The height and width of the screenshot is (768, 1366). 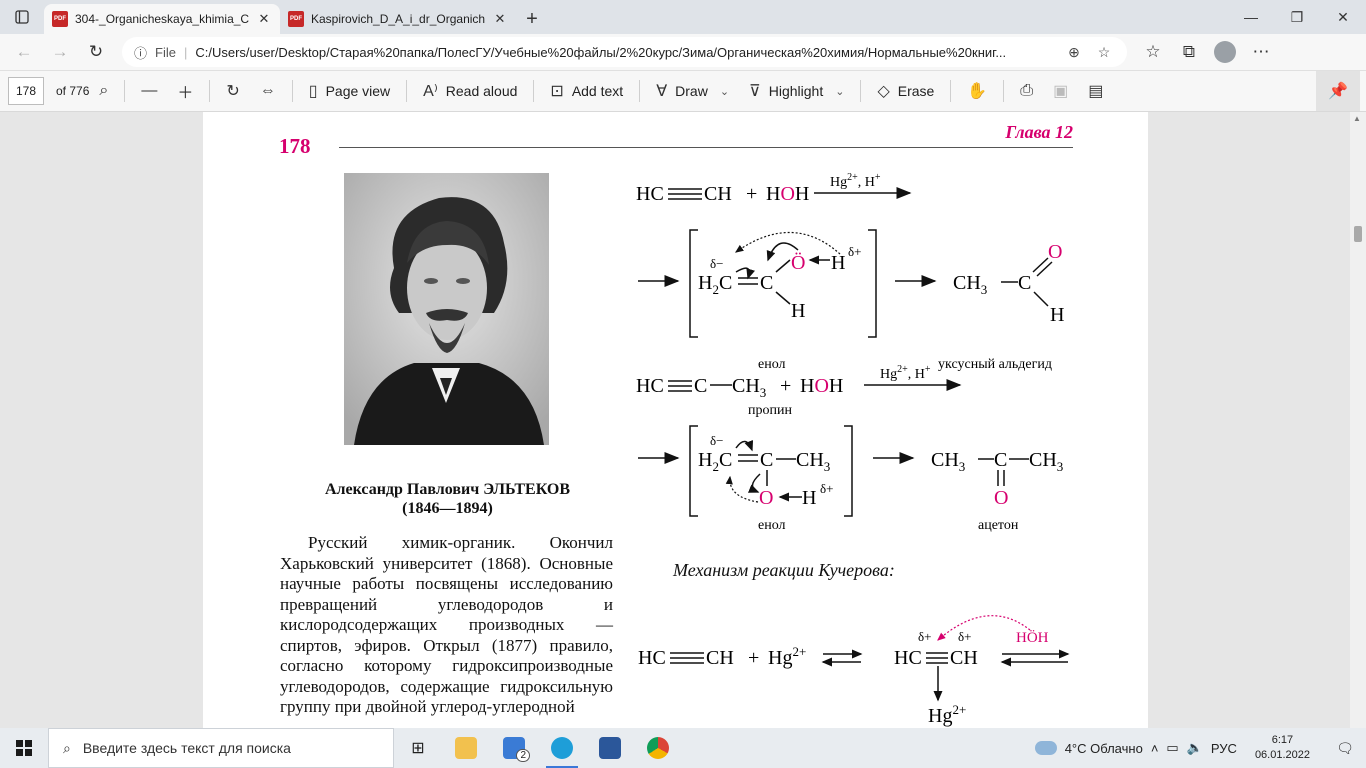 I want to click on svg-text: Hg2+, so click(x=787, y=656).